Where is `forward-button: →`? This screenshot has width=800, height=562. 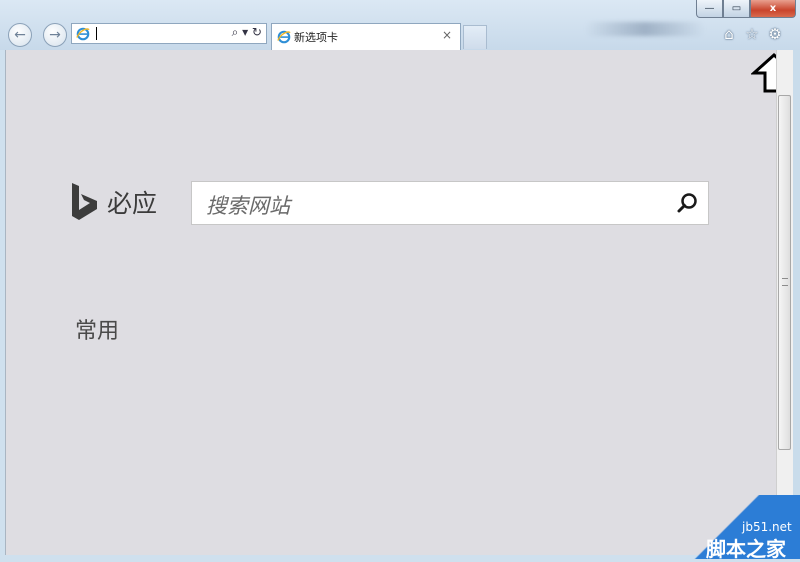 forward-button: → is located at coordinates (55, 35).